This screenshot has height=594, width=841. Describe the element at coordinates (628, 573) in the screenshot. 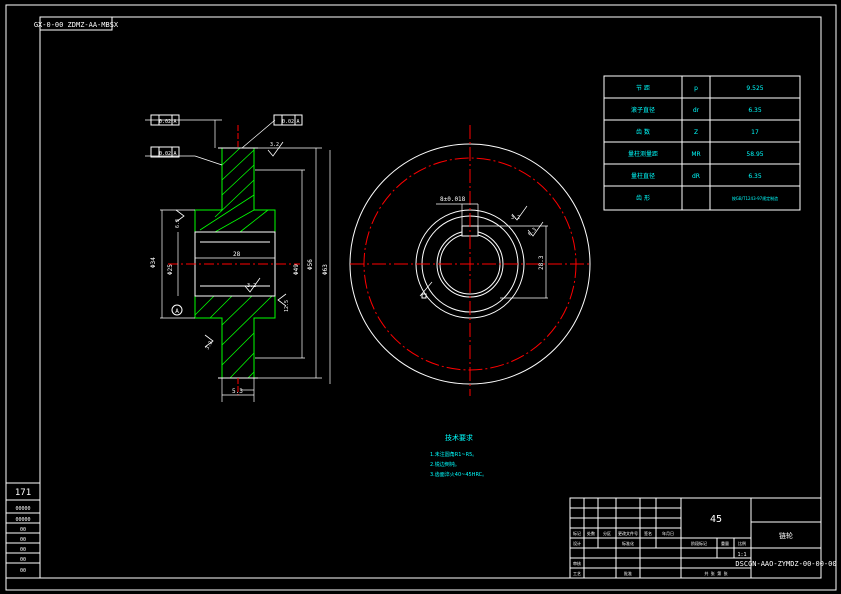

I see `title-block-label-10: 批准` at that location.